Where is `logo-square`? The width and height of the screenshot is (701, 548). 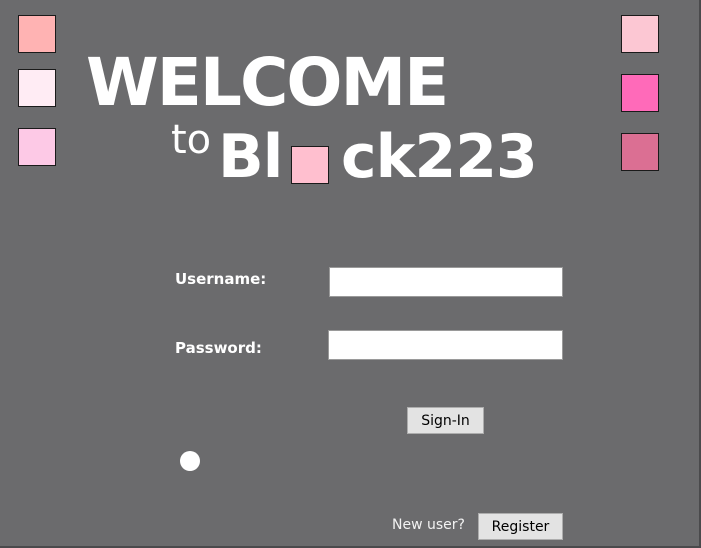
logo-square is located at coordinates (310, 165).